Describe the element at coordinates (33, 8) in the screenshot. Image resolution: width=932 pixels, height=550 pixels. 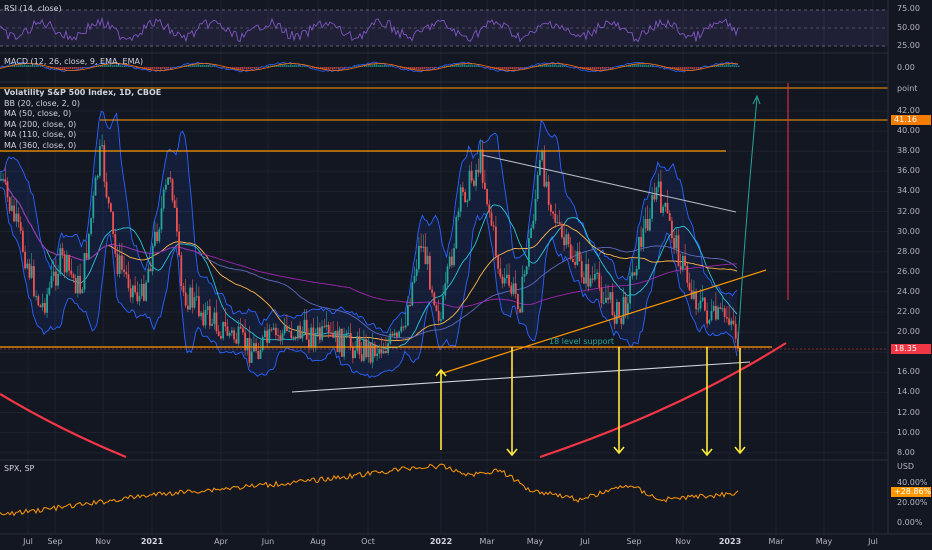
I see `rsi-label: RSI (14, close)` at that location.